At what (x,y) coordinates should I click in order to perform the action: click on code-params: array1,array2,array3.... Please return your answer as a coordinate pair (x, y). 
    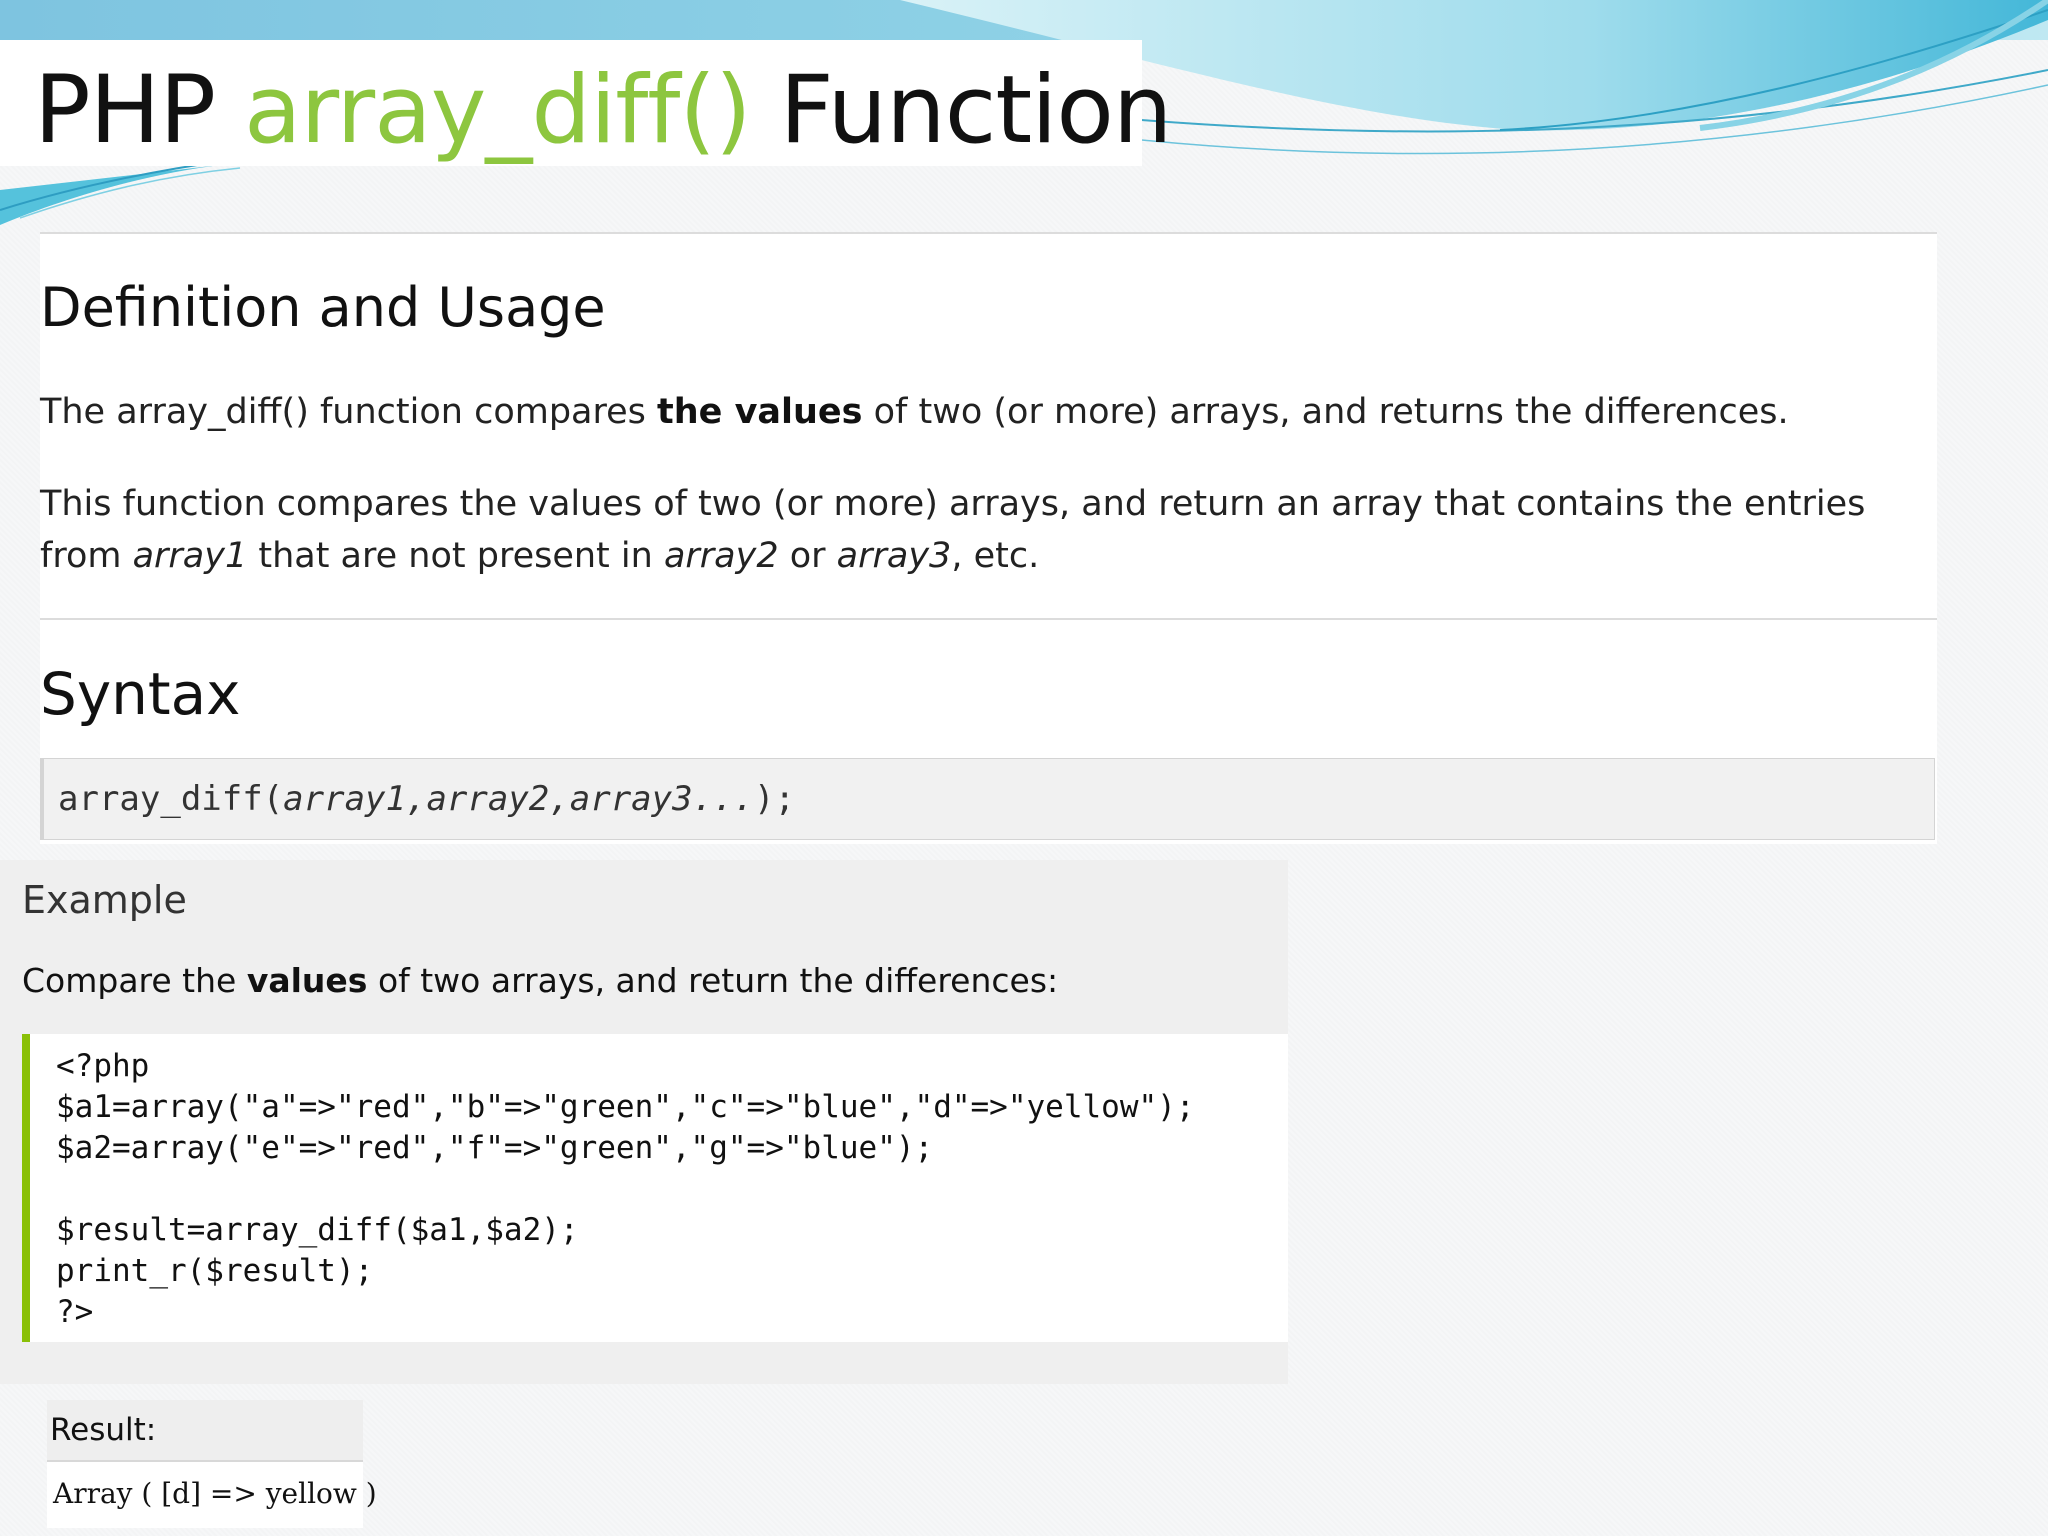
    Looking at the image, I should click on (518, 799).